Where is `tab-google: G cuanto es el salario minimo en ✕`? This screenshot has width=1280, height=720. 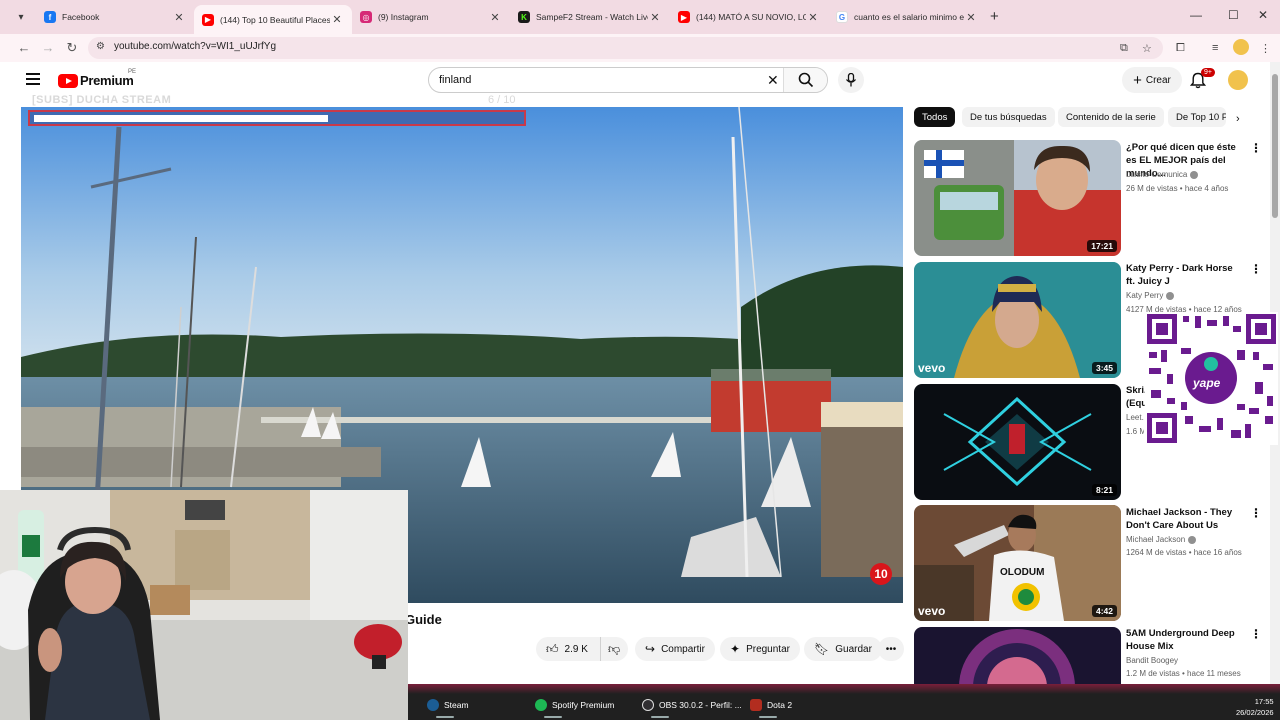
tab-google: G cuanto es el salario minimo en ✕ is located at coordinates (907, 17).